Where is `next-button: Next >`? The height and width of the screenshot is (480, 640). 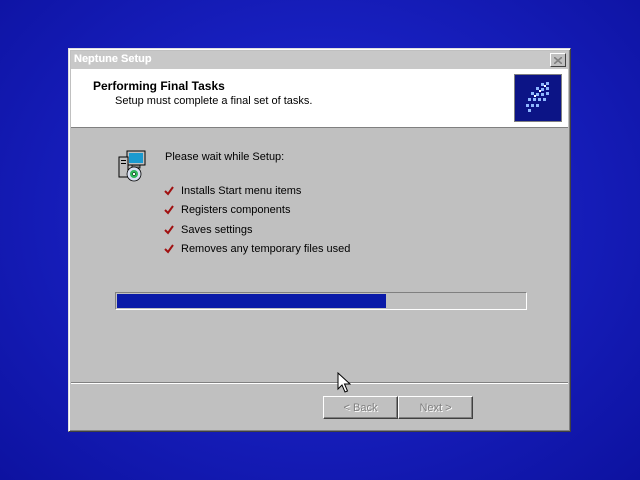
next-button: Next > is located at coordinates (435, 407).